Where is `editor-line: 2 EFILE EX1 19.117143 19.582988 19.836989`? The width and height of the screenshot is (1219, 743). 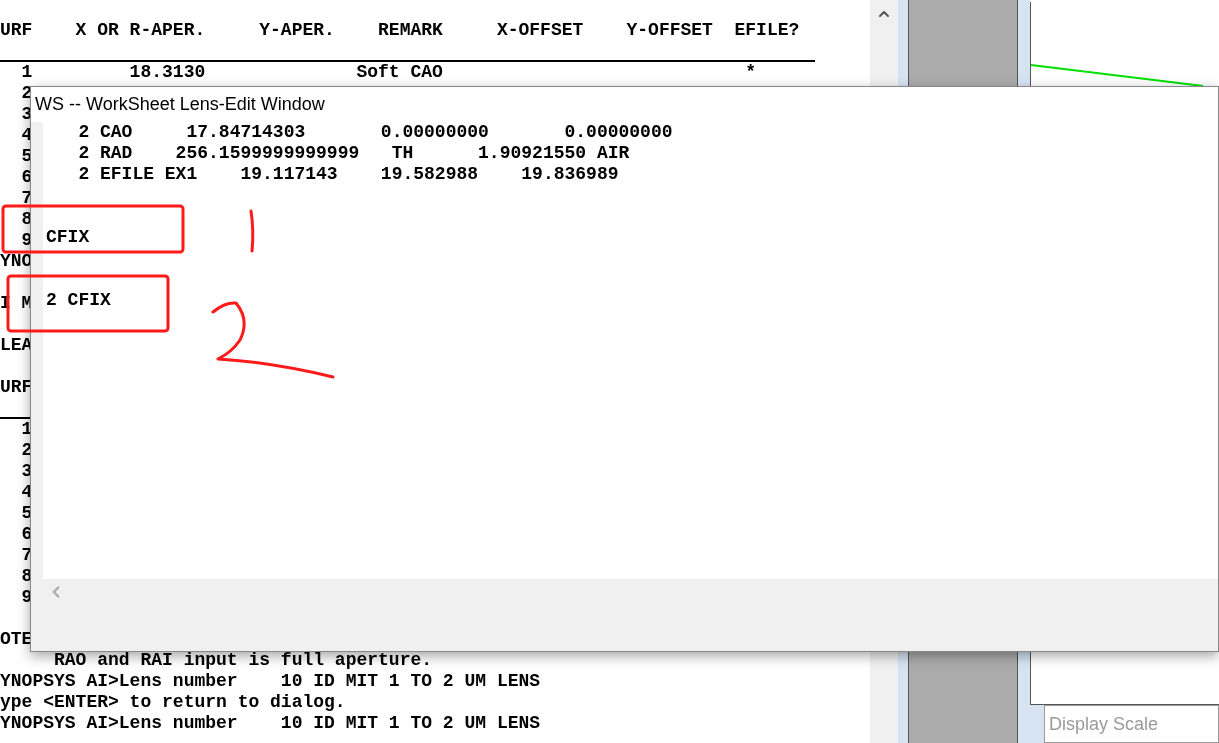
editor-line: 2 EFILE EX1 19.117143 19.582988 19.836989 is located at coordinates (348, 174).